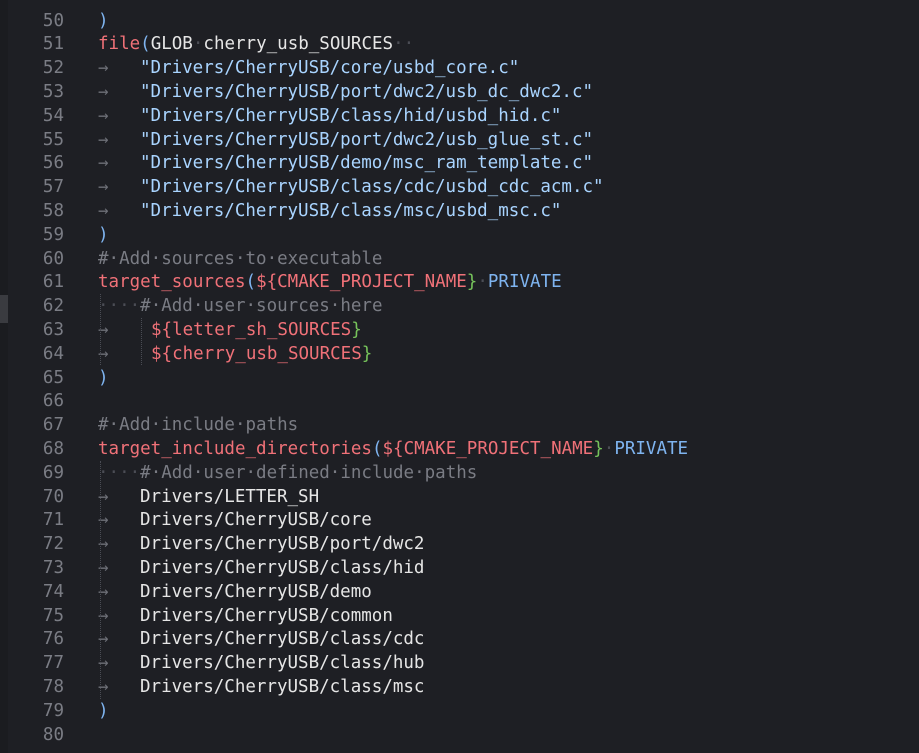  What do you see at coordinates (309, 472) in the screenshot?
I see `token-cm: #·Add·user·defined·include·paths` at bounding box center [309, 472].